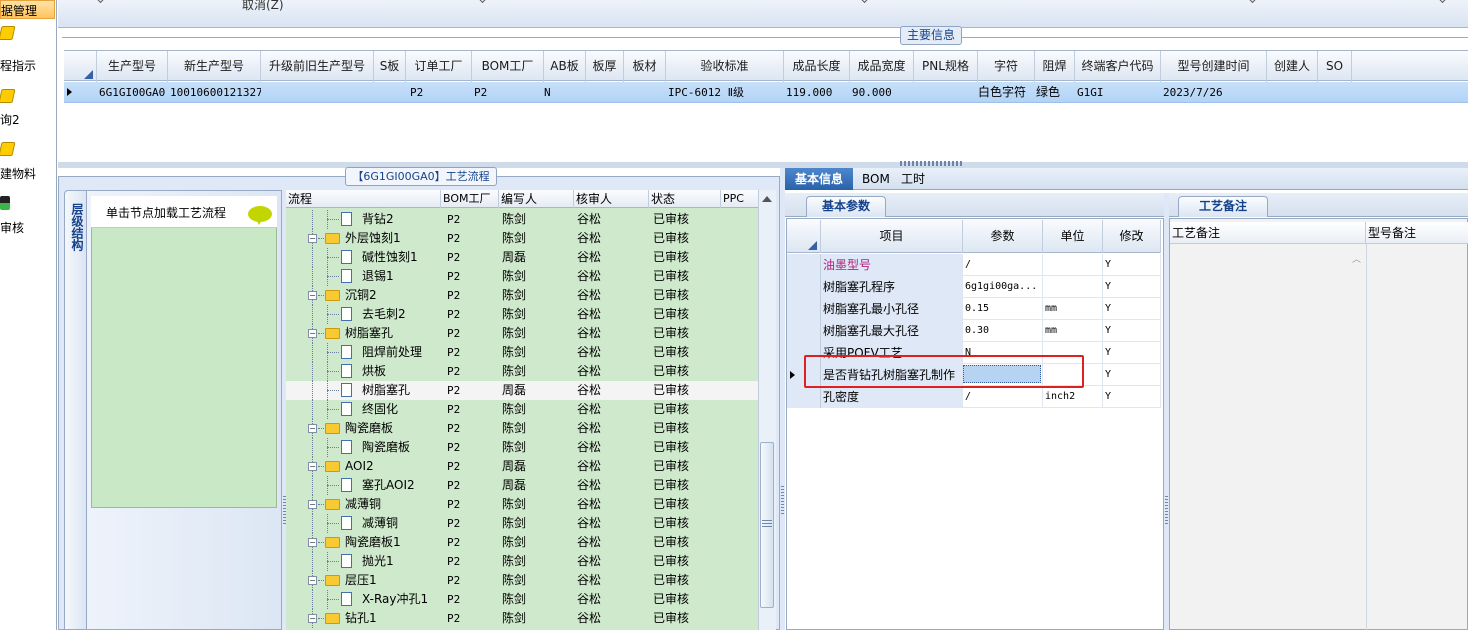 The height and width of the screenshot is (630, 1468). What do you see at coordinates (817, 66) in the screenshot?
I see `column-header: 成品长度` at bounding box center [817, 66].